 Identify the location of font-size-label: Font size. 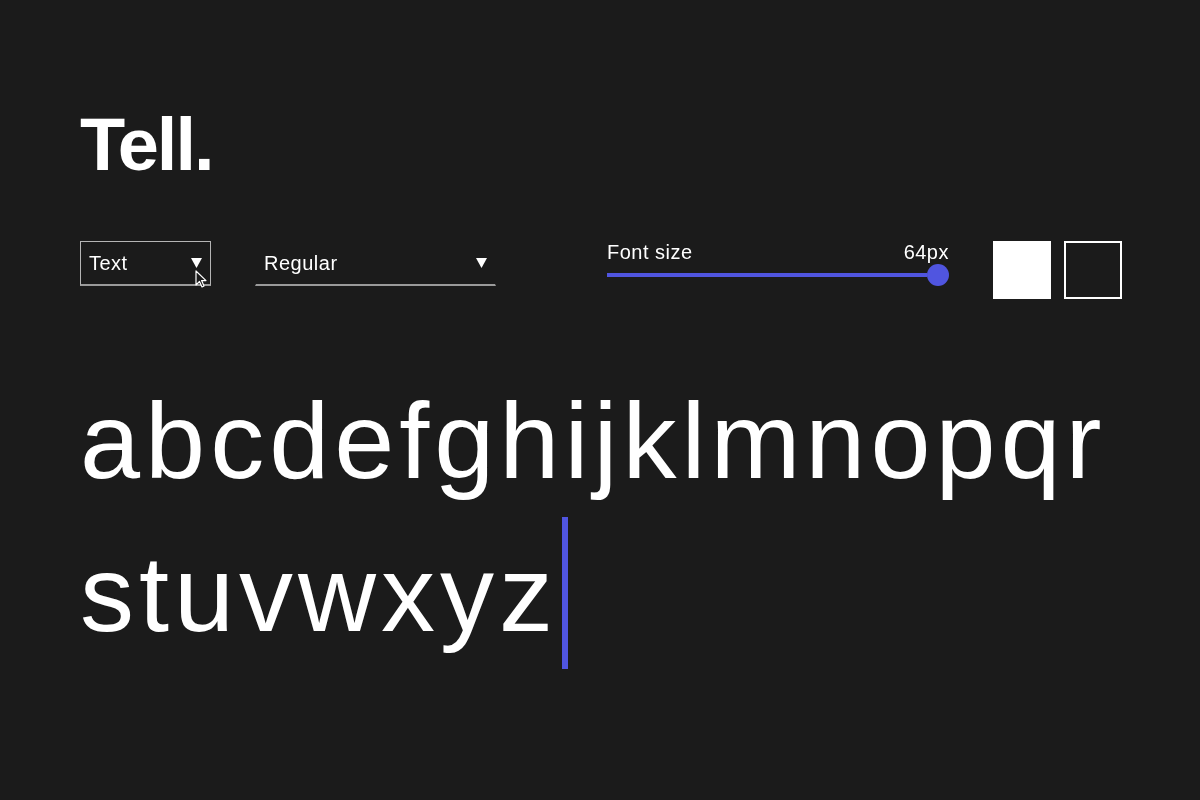
(650, 252).